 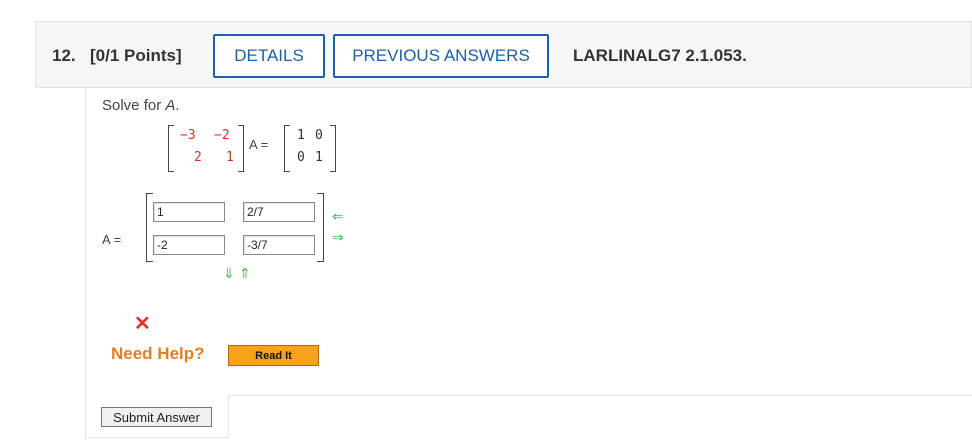 What do you see at coordinates (189, 245) in the screenshot?
I see `answer-cell-input: -2` at bounding box center [189, 245].